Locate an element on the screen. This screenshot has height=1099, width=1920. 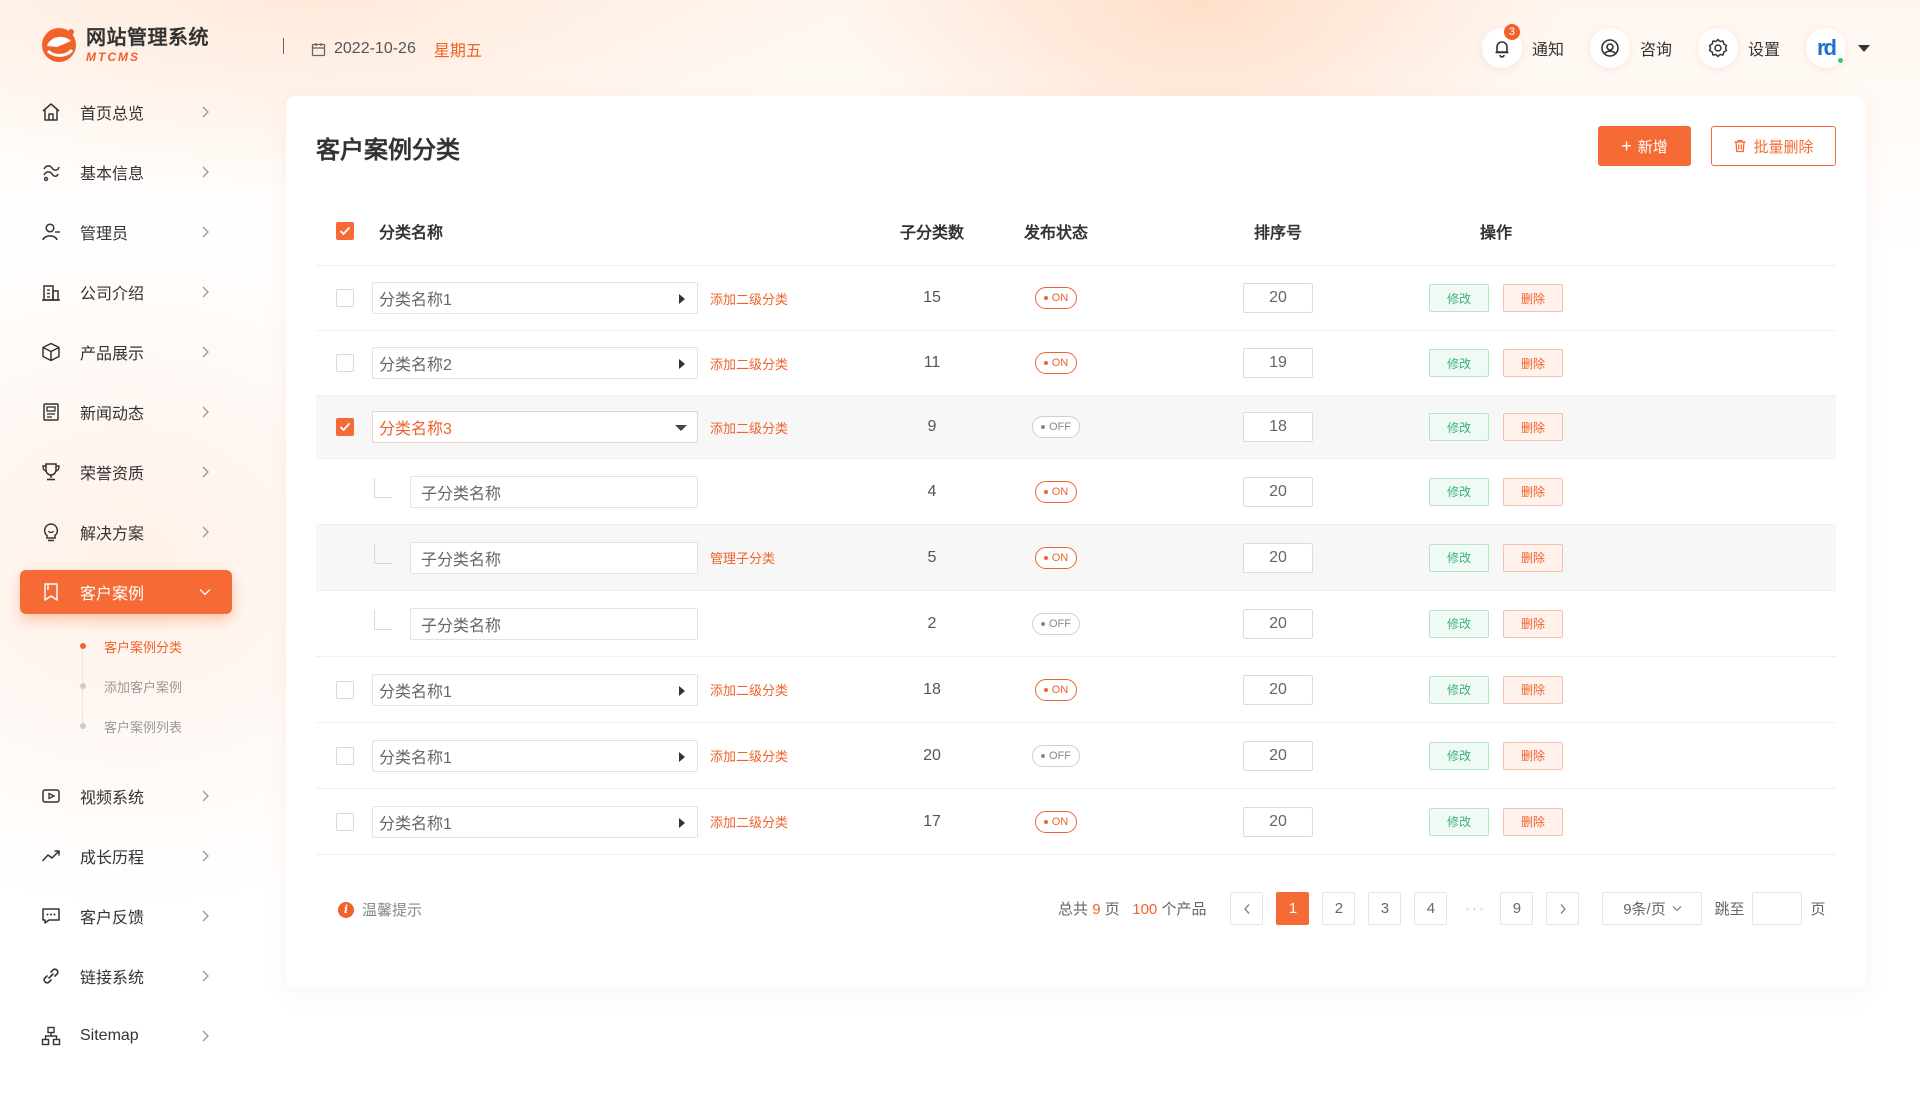
sidebar-item-5: 新闻动态 is located at coordinates (126, 412).